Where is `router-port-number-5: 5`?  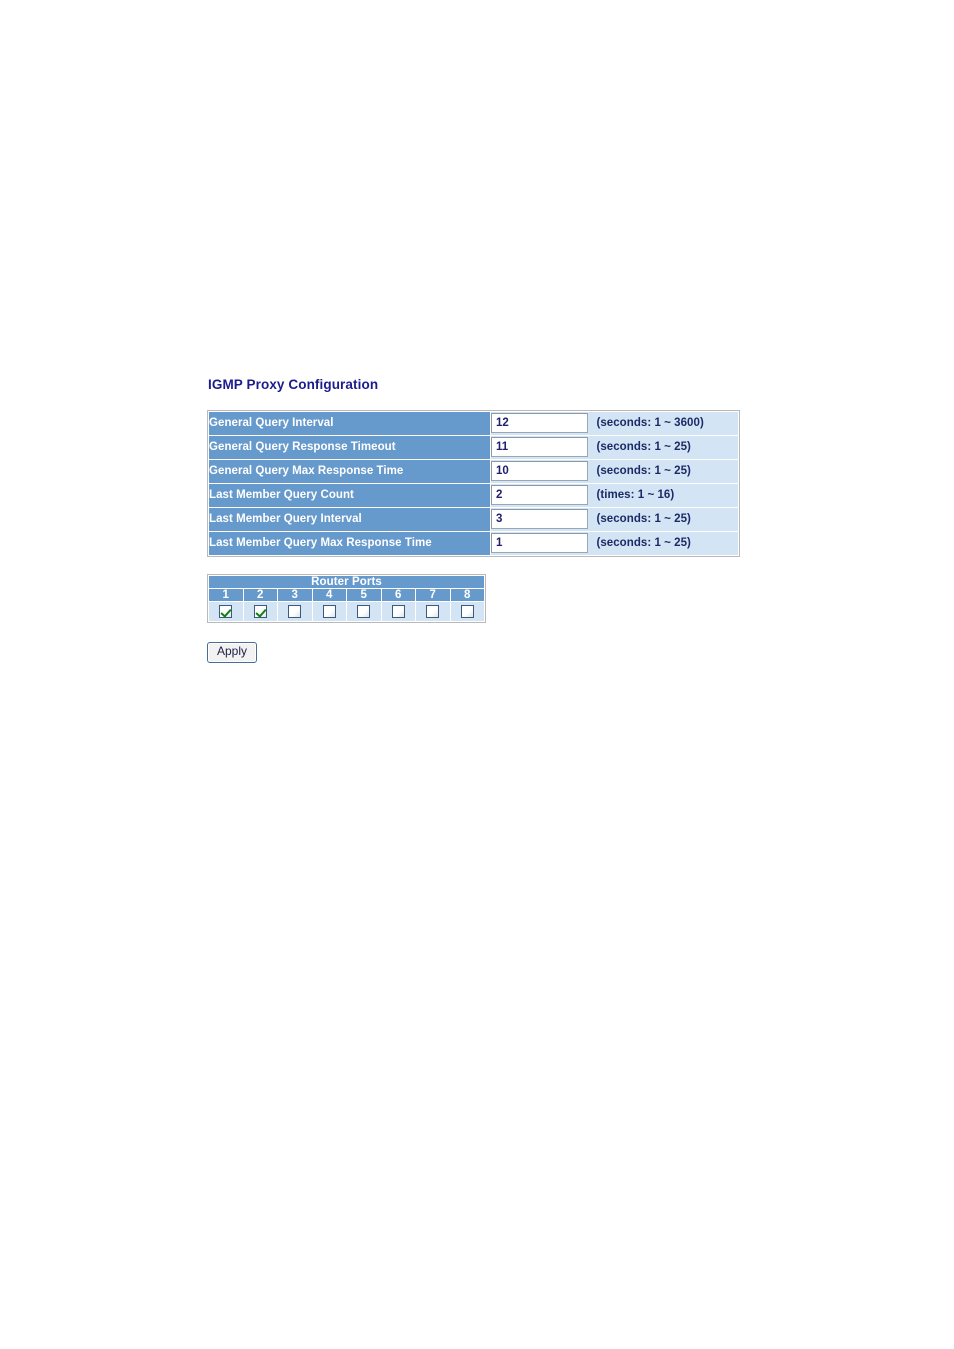 router-port-number-5: 5 is located at coordinates (364, 594).